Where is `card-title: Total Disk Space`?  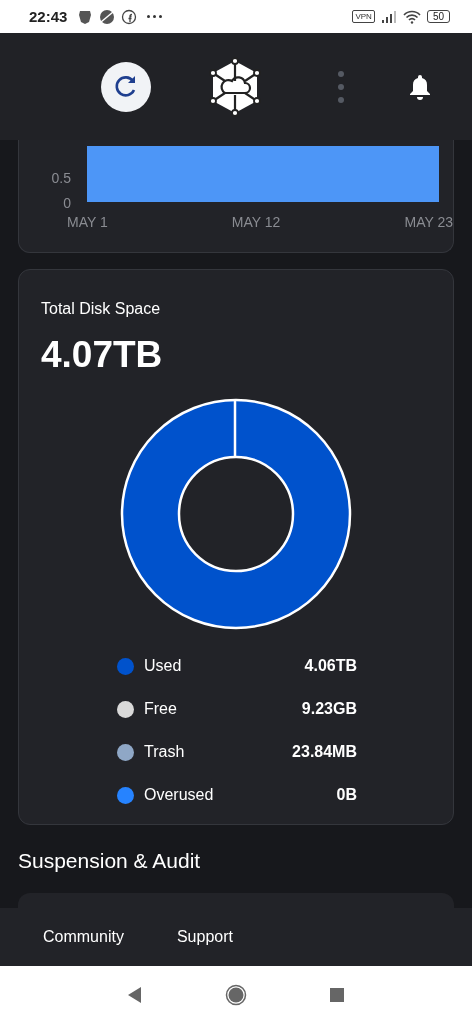
card-title: Total Disk Space is located at coordinates (101, 309).